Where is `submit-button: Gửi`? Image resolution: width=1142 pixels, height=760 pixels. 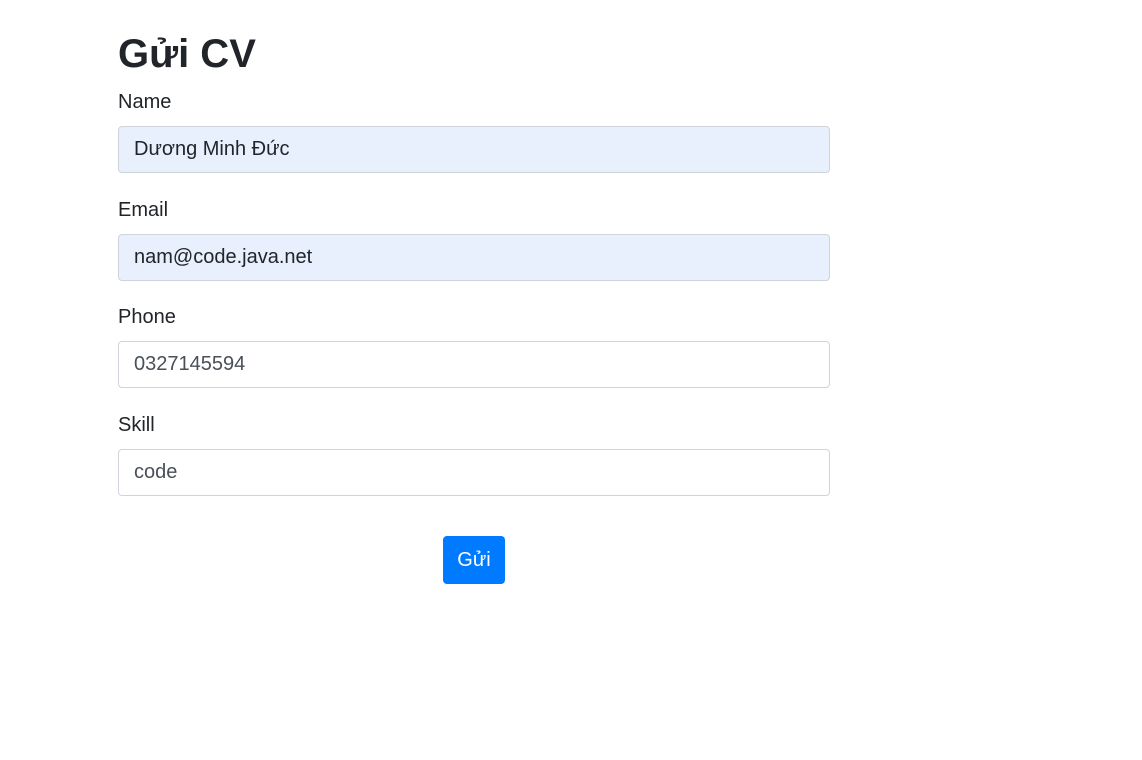 submit-button: Gửi is located at coordinates (474, 560).